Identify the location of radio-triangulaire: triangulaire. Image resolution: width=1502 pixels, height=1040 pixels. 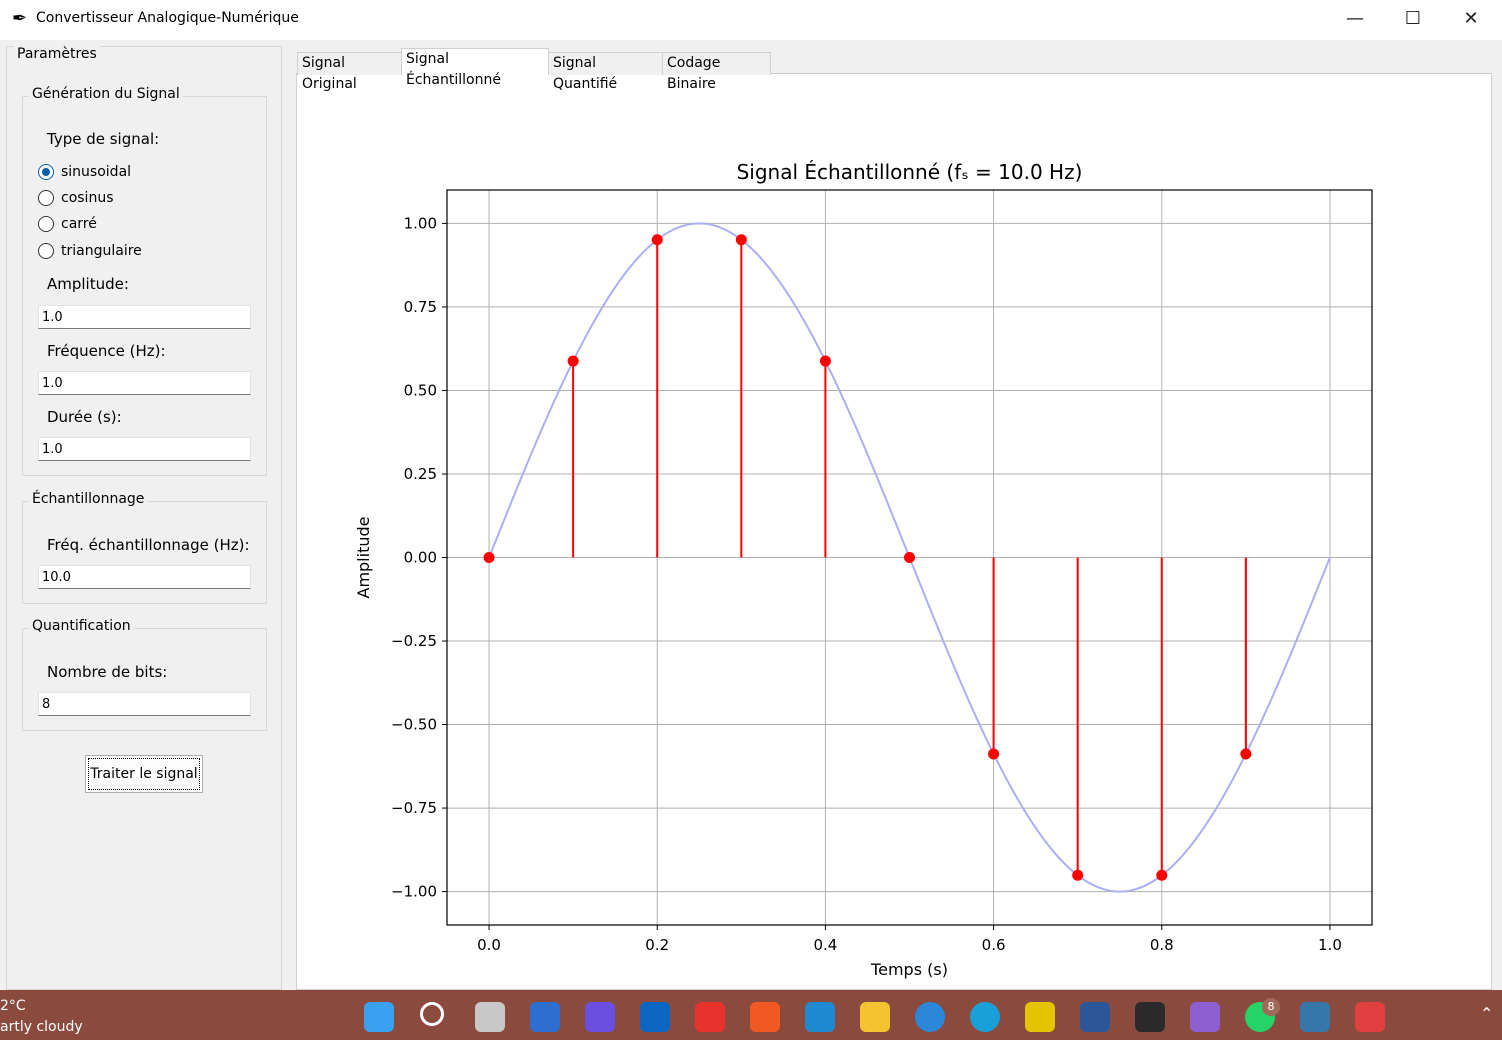
(90, 251).